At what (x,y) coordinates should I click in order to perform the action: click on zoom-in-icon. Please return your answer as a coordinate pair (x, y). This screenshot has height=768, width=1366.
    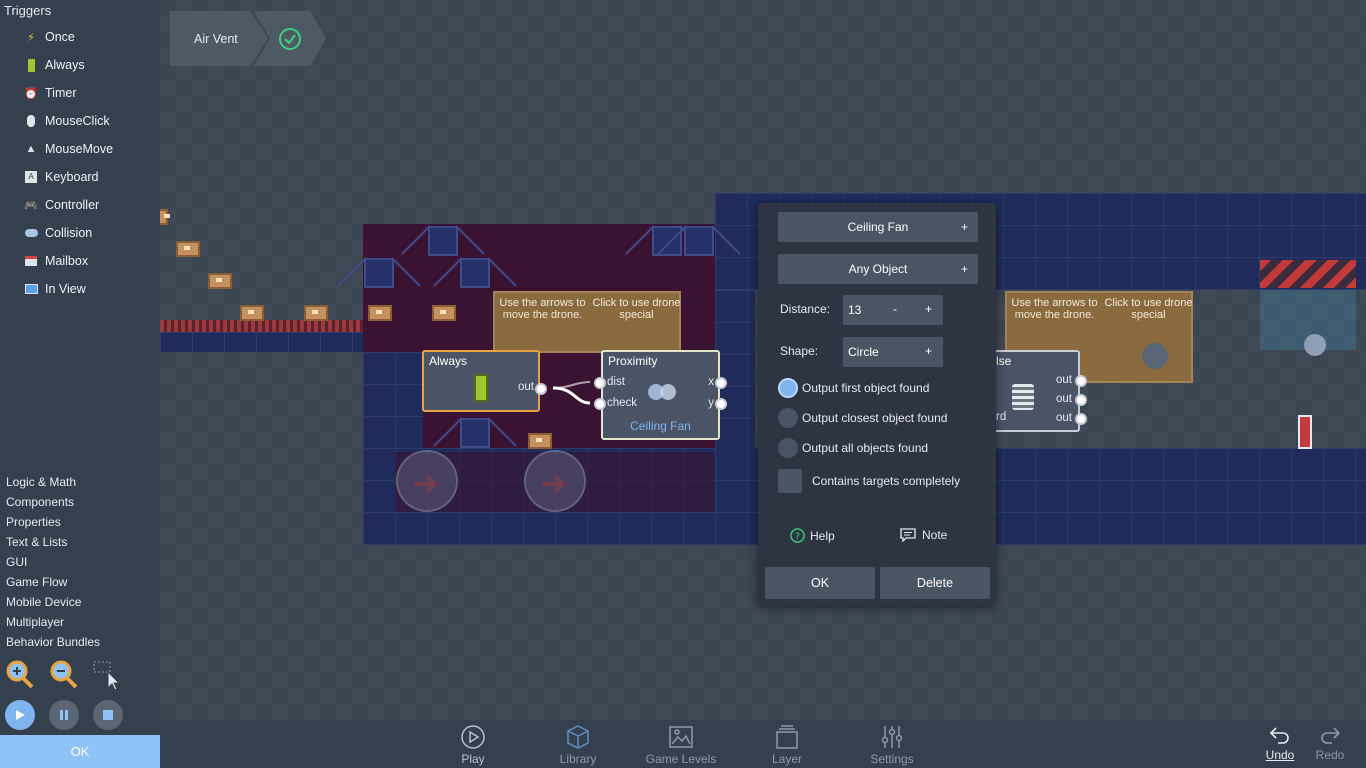
    Looking at the image, I should click on (20, 674).